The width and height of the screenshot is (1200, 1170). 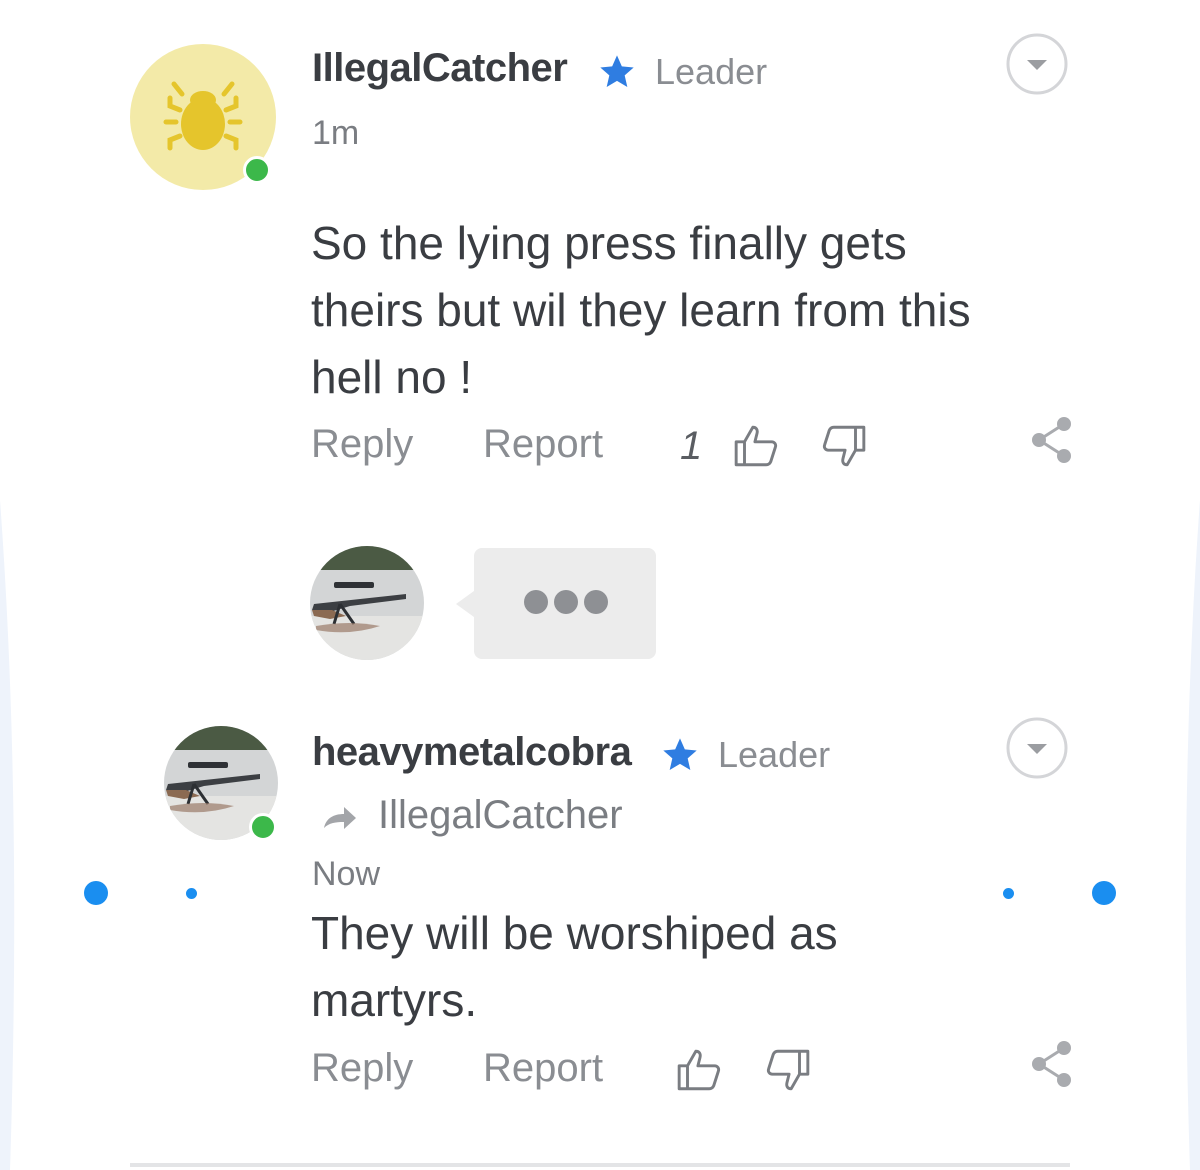 What do you see at coordinates (1008, 893) in the screenshot?
I see `selection-handle-right-small` at bounding box center [1008, 893].